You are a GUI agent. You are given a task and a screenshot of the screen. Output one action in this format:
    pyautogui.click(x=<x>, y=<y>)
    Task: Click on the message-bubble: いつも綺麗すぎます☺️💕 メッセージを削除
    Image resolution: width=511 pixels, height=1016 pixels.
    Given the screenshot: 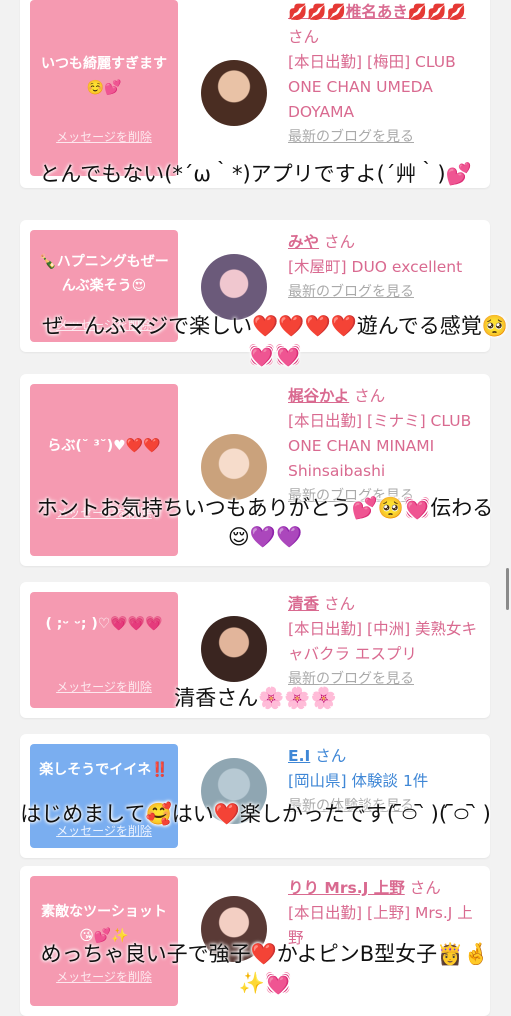 What is the action you would take?
    pyautogui.click(x=104, y=88)
    